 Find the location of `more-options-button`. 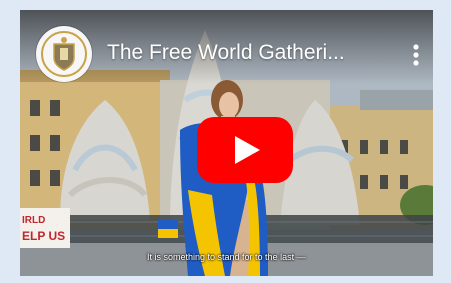

more-options-button is located at coordinates (416, 55).